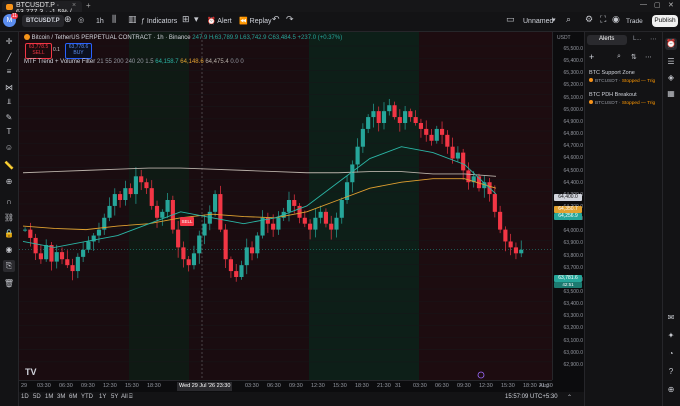  What do you see at coordinates (14, 16) in the screenshot?
I see `notification-badge: 11` at bounding box center [14, 16].